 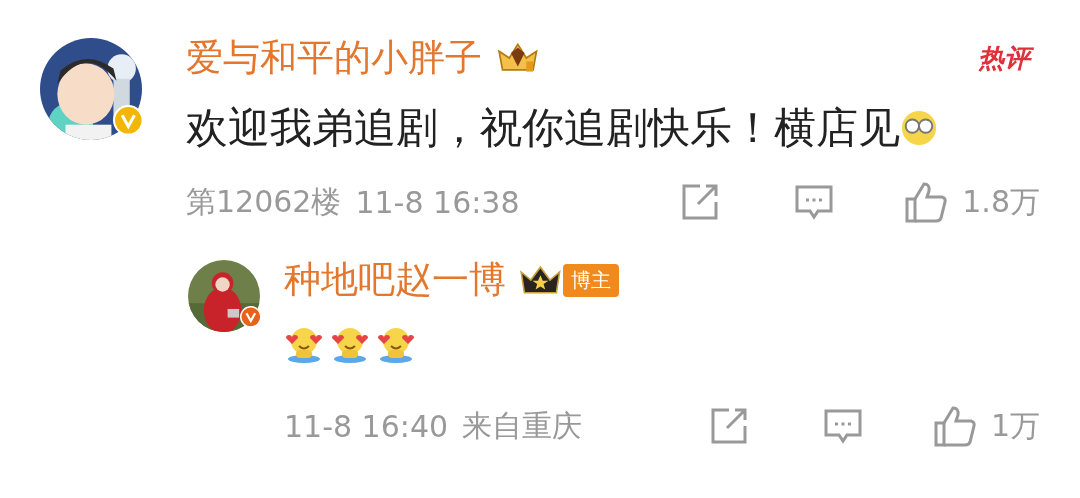 I want to click on share-button, so click(x=700, y=202).